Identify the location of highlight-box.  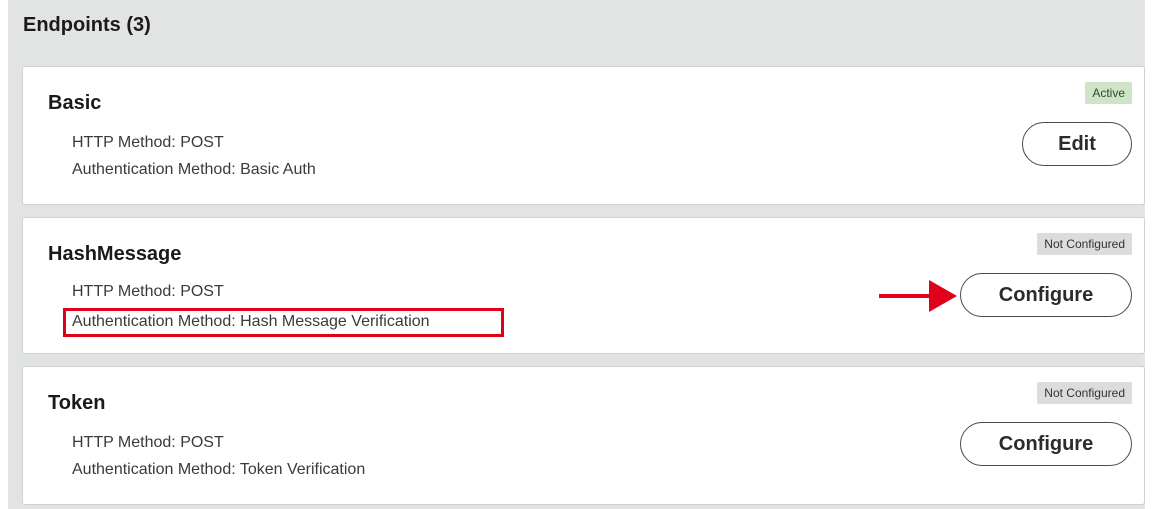
(283, 322).